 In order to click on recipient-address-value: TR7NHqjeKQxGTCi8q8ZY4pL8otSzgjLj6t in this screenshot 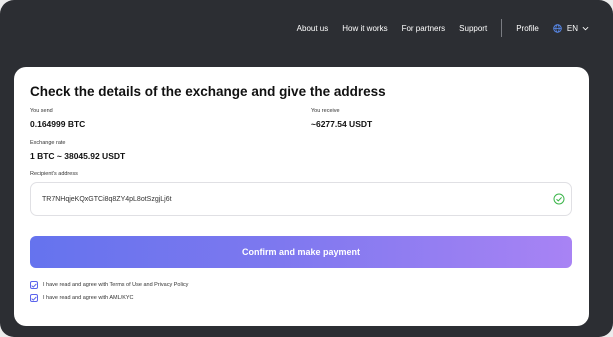, I will do `click(107, 199)`.